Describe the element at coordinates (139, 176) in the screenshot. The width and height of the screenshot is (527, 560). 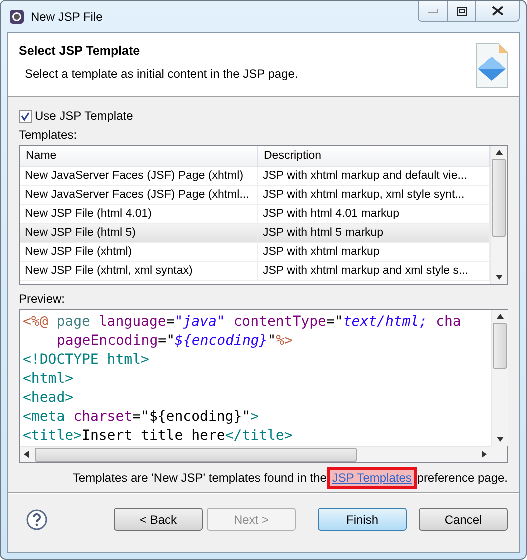
I see `table-cell: New JavaServer Faces (JSF) Page (xhtml)` at that location.